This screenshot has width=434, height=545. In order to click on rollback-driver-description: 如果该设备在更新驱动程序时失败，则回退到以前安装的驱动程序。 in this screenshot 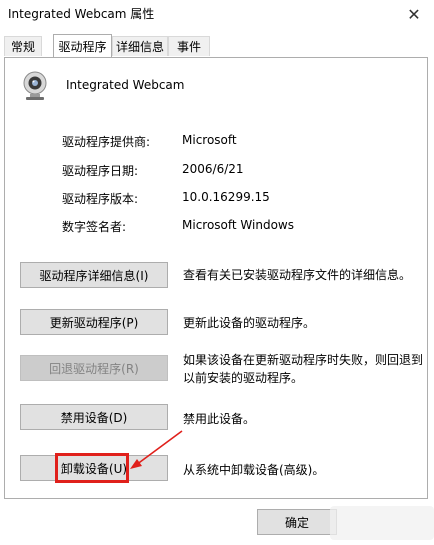, I will do `click(303, 369)`.